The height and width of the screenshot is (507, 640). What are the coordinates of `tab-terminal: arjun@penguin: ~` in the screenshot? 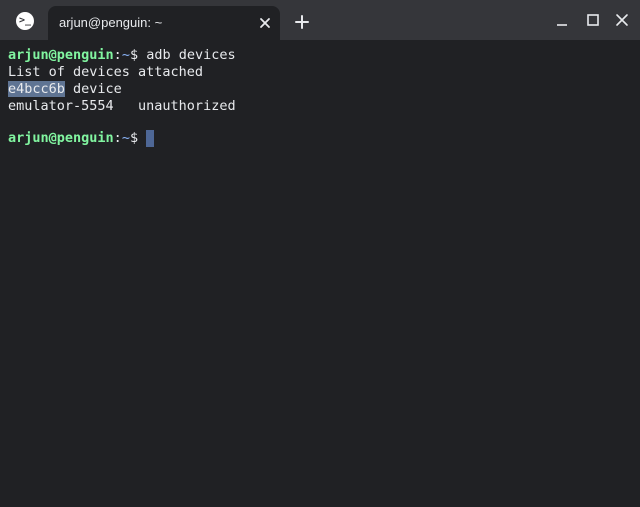 It's located at (164, 23).